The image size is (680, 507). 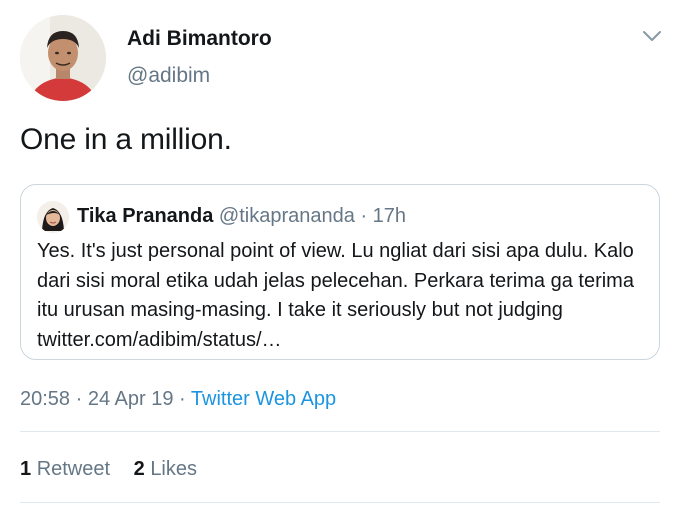 What do you see at coordinates (287, 216) in the screenshot?
I see `quoted-author-handle: @tikaprananda` at bounding box center [287, 216].